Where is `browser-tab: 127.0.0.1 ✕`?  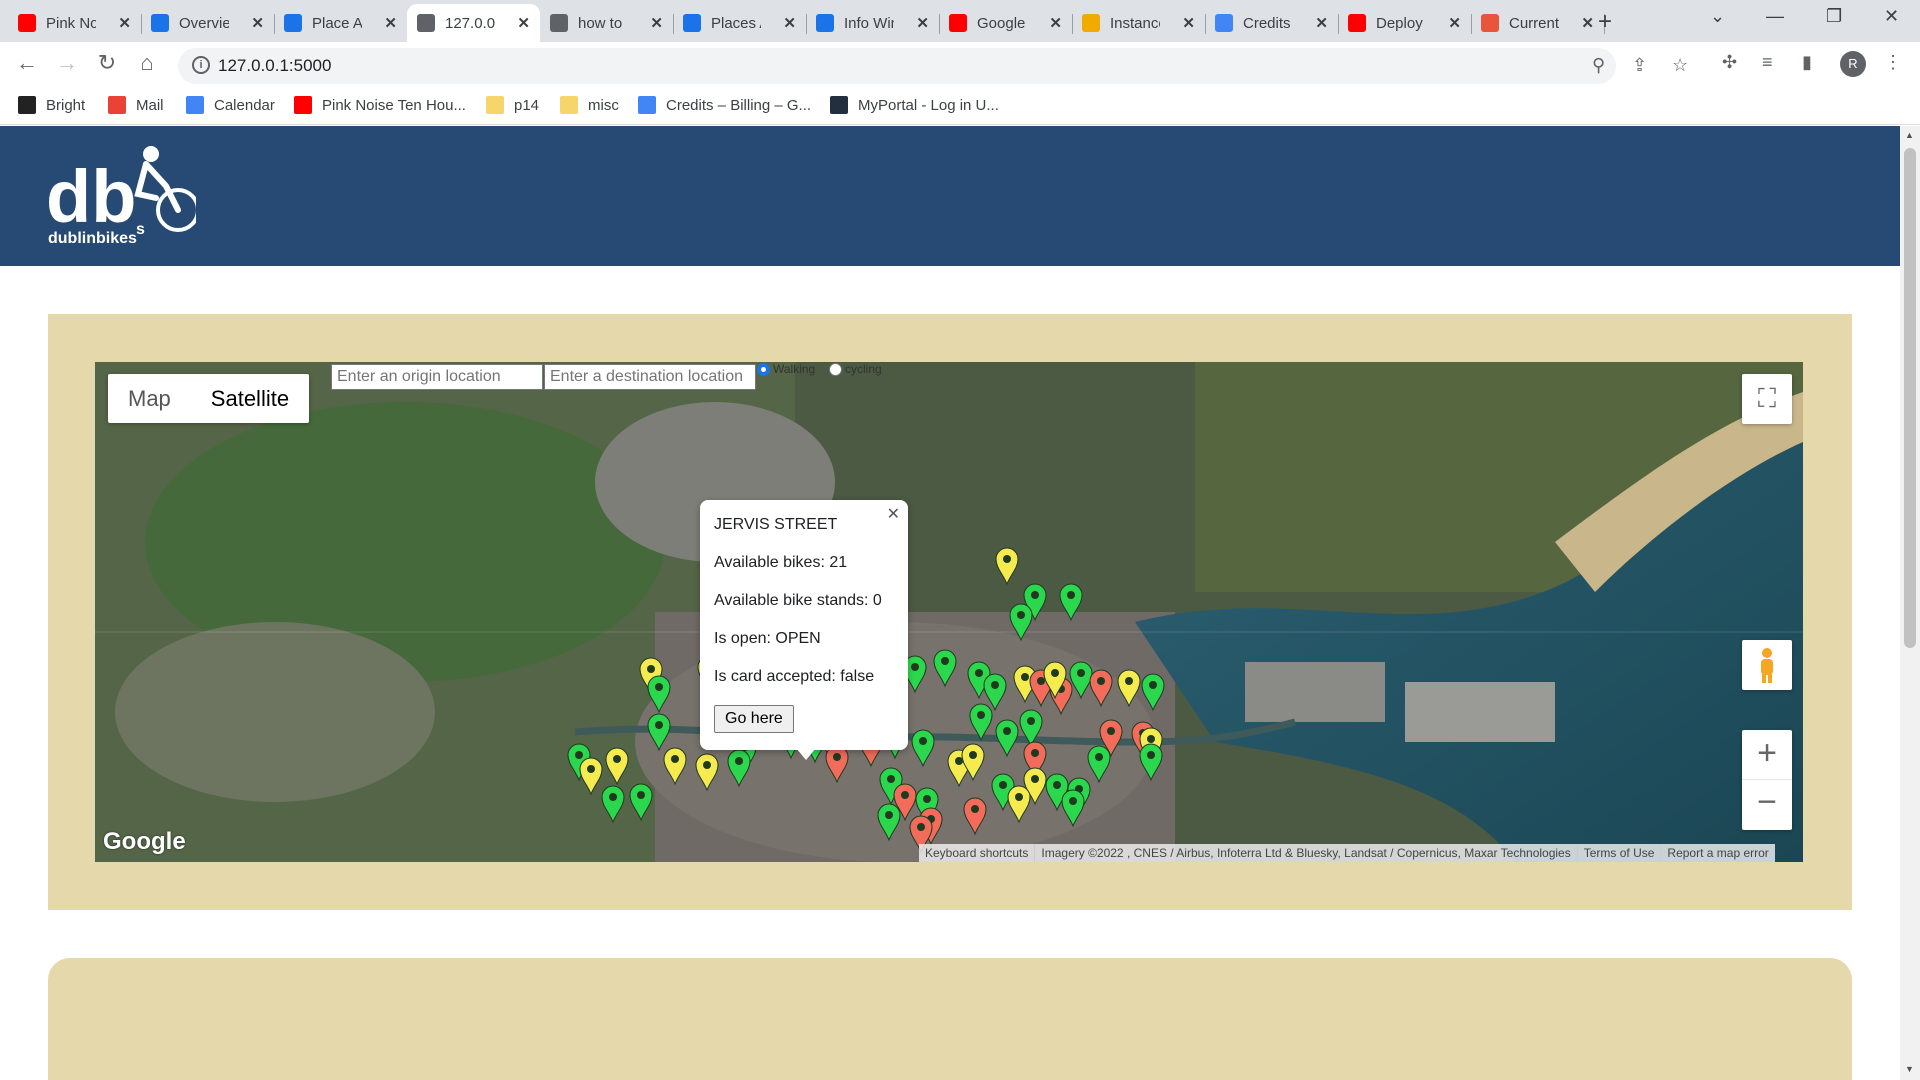
browser-tab: 127.0.0.1 ✕ is located at coordinates (473, 23).